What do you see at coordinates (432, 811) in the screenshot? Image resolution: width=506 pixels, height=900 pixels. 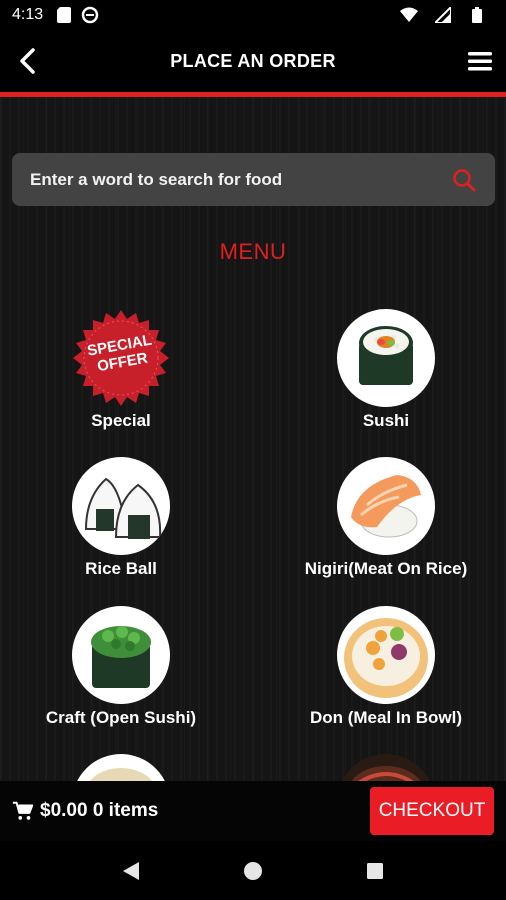 I see `checkout-button: CHECKOUT` at bounding box center [432, 811].